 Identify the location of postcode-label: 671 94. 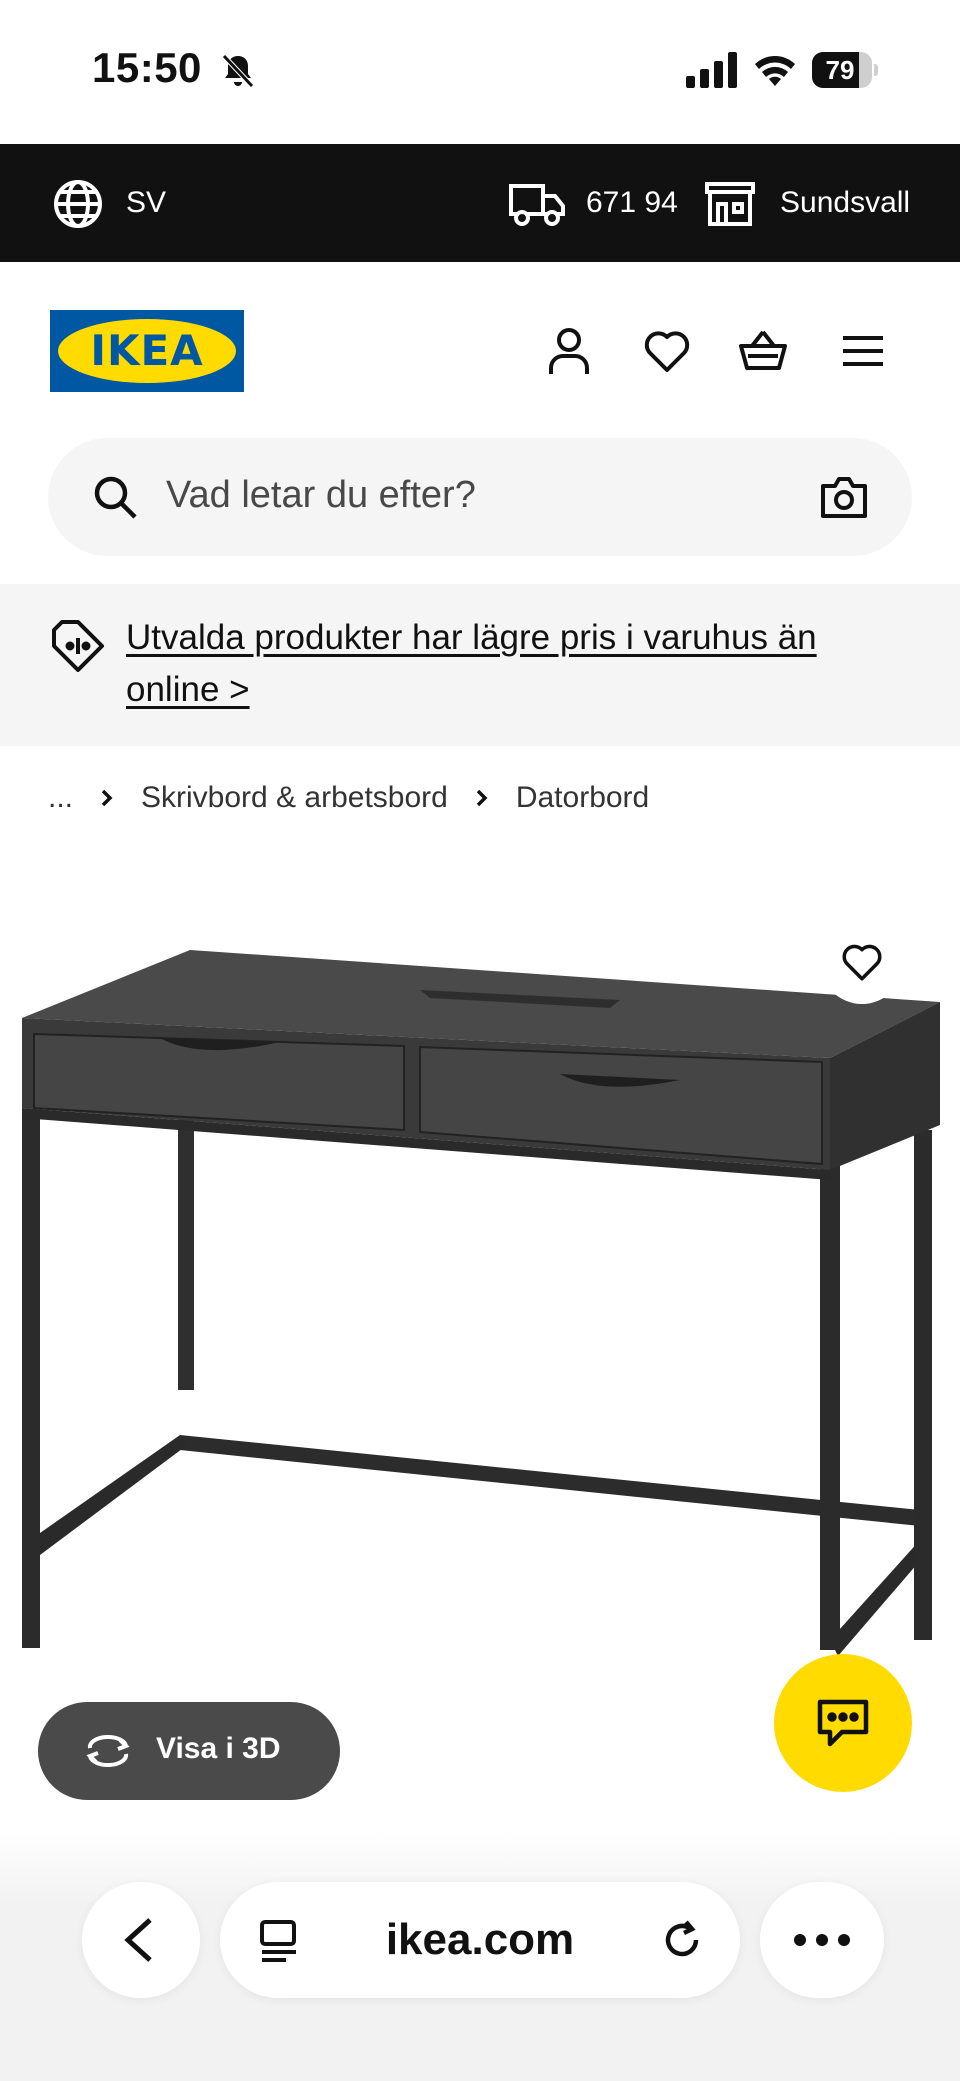
(632, 203).